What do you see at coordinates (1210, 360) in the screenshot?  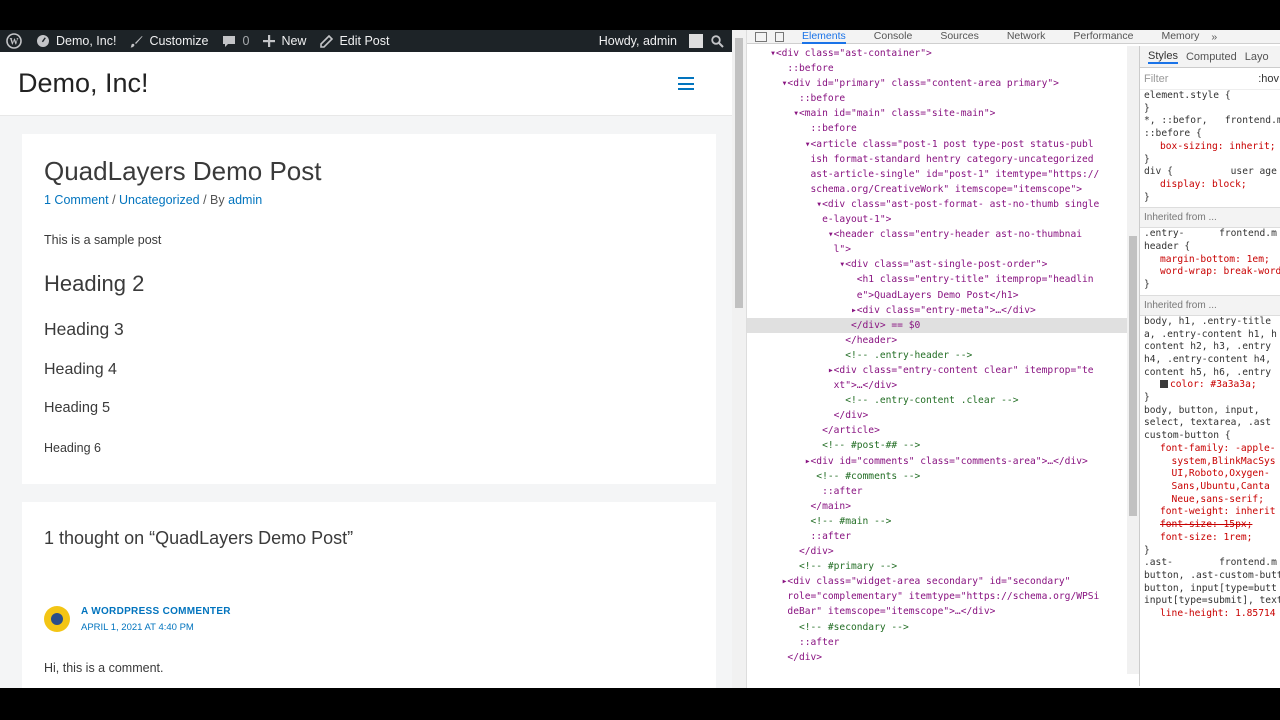 I see `css-selector: h4, .entry-content h4,` at bounding box center [1210, 360].